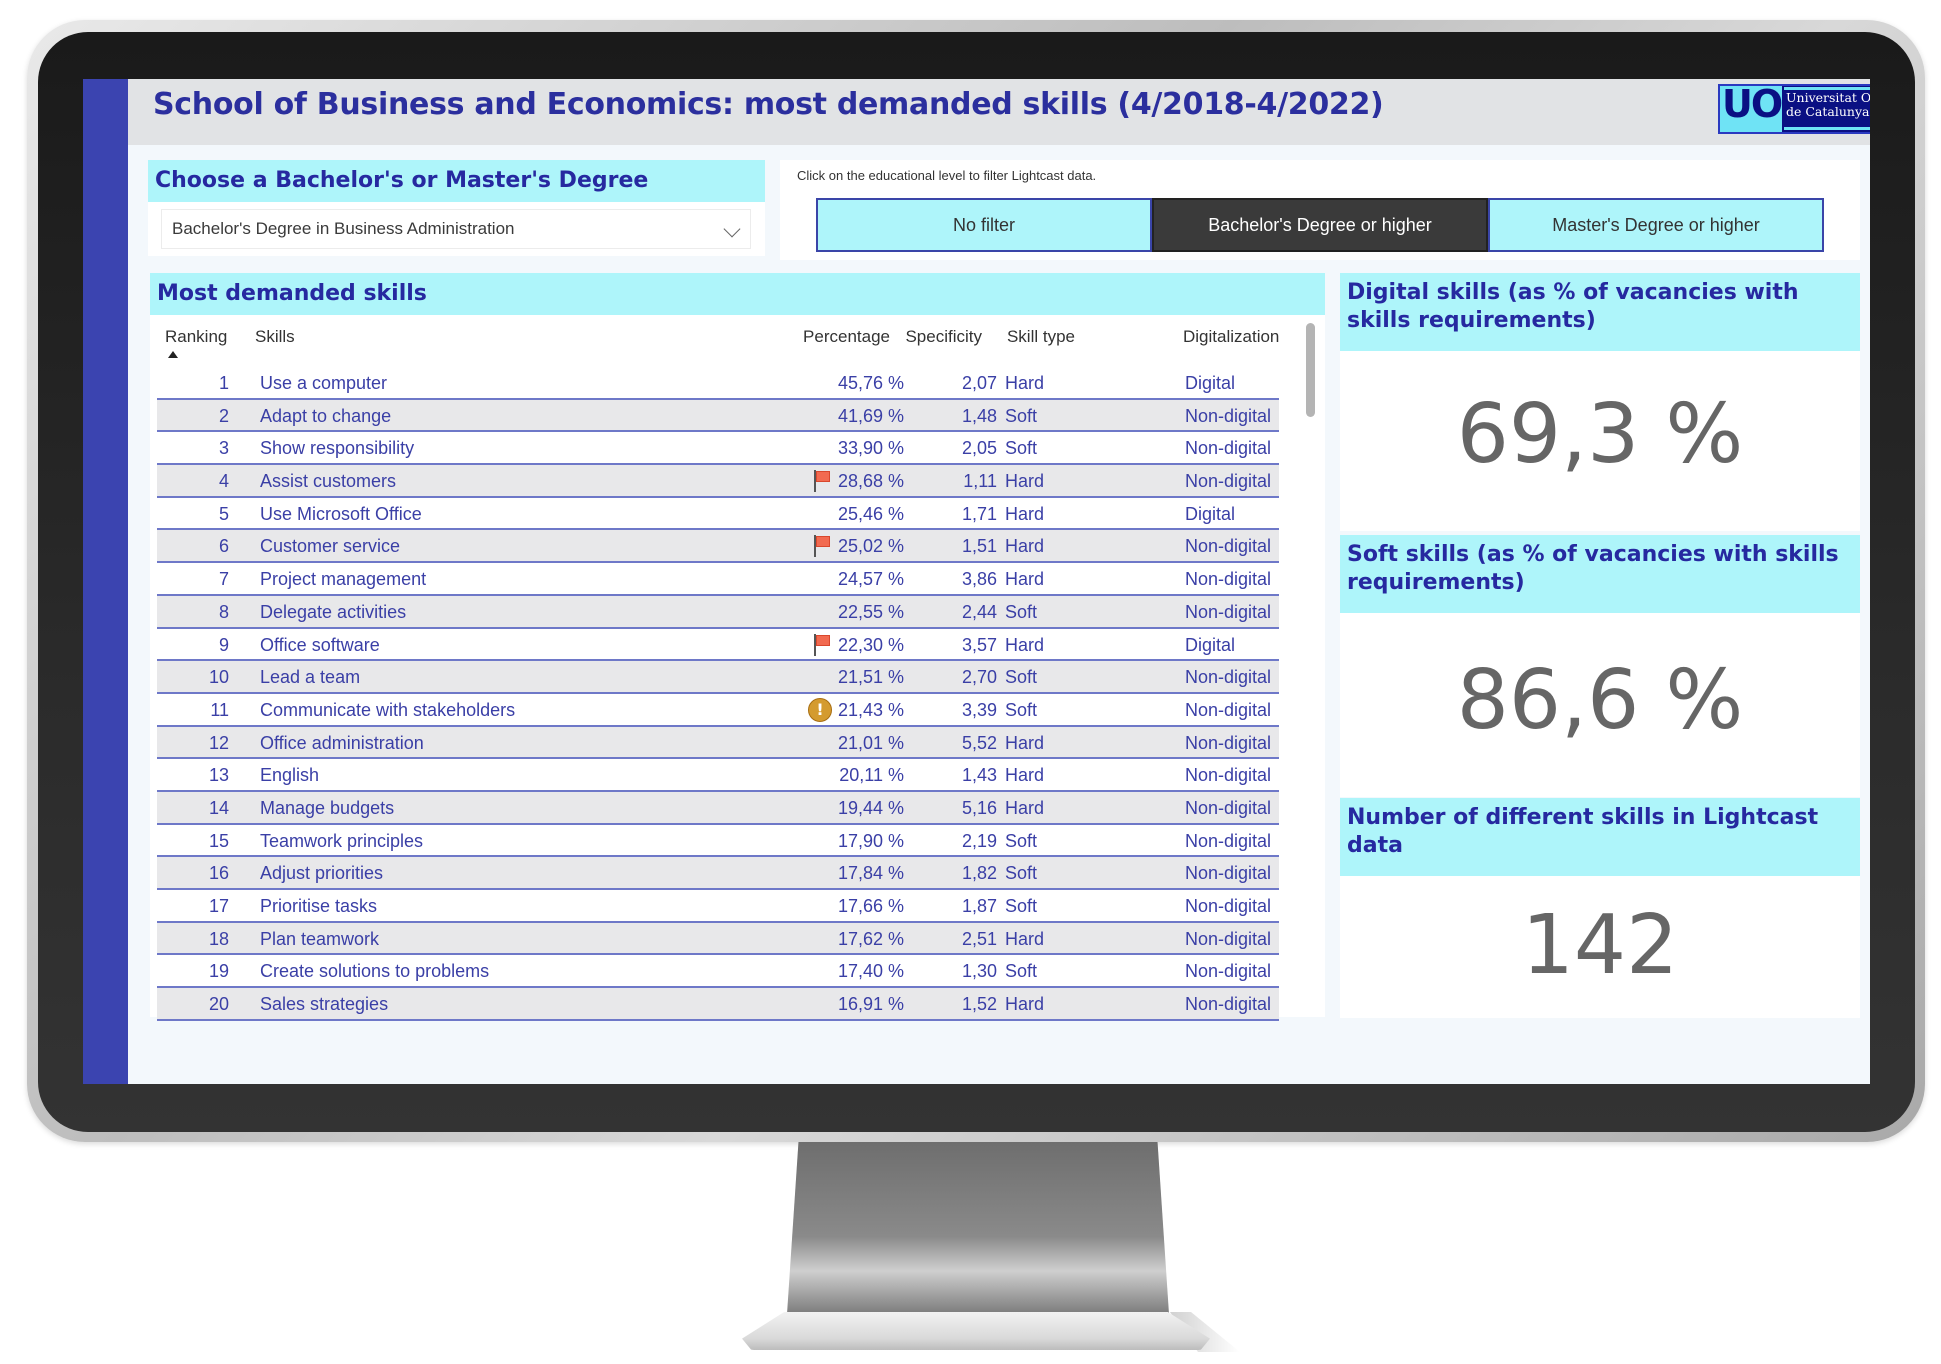  I want to click on monitor-stand-neck, so click(978, 1228).